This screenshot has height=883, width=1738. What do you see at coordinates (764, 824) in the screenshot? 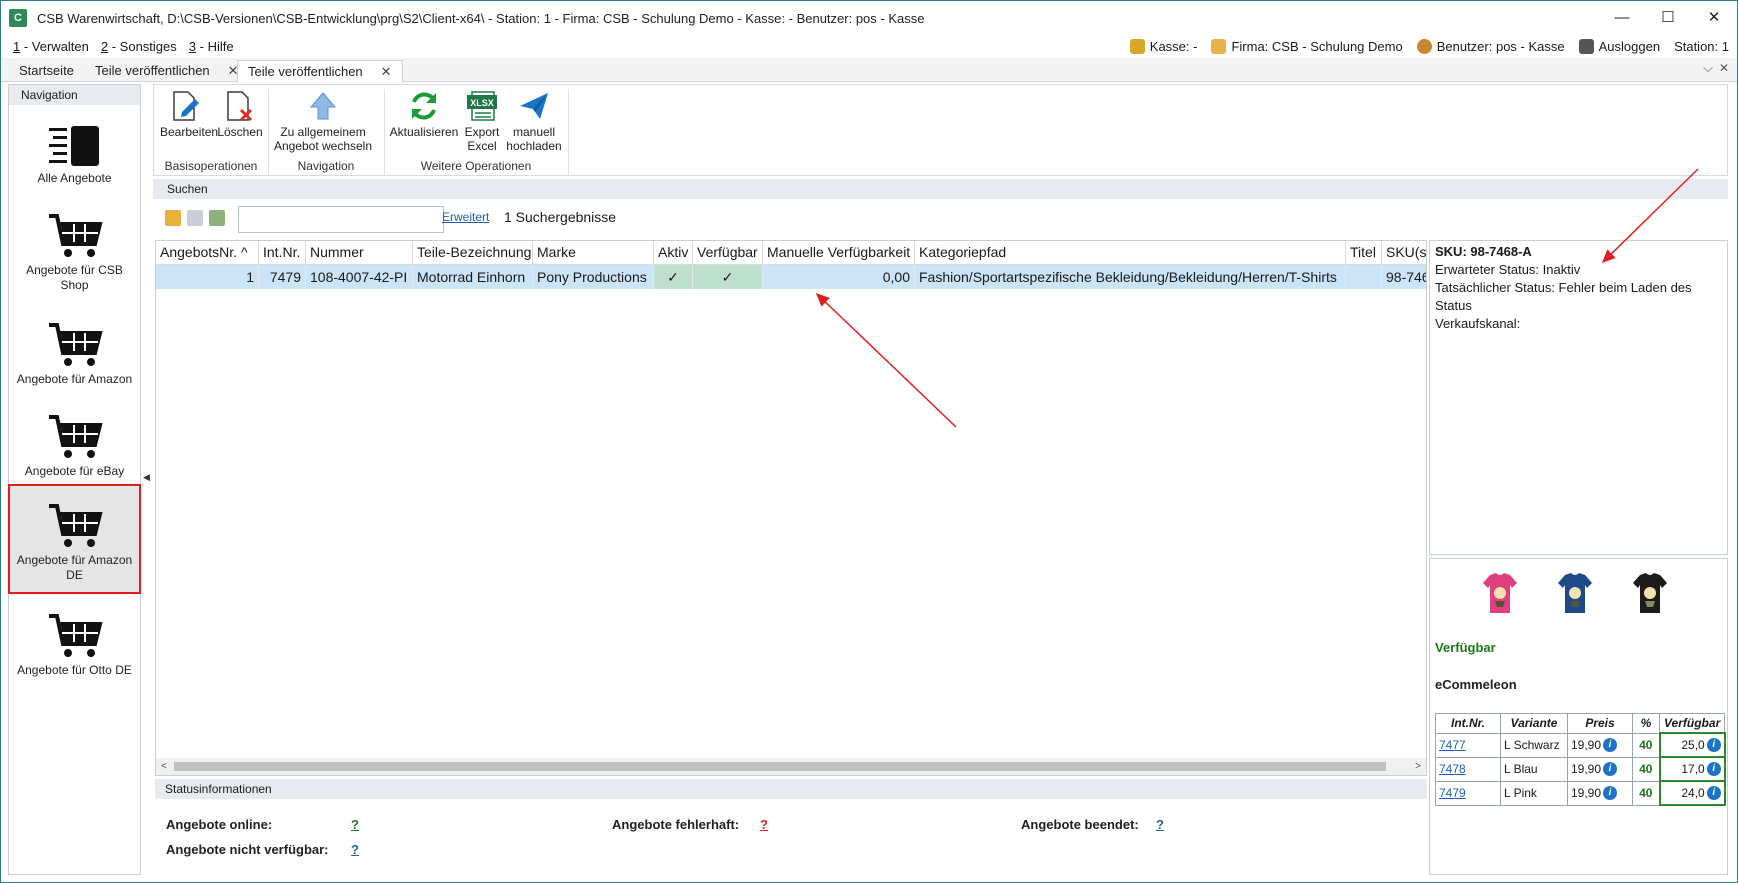
I see `fehlerhaft-value: ?` at bounding box center [764, 824].